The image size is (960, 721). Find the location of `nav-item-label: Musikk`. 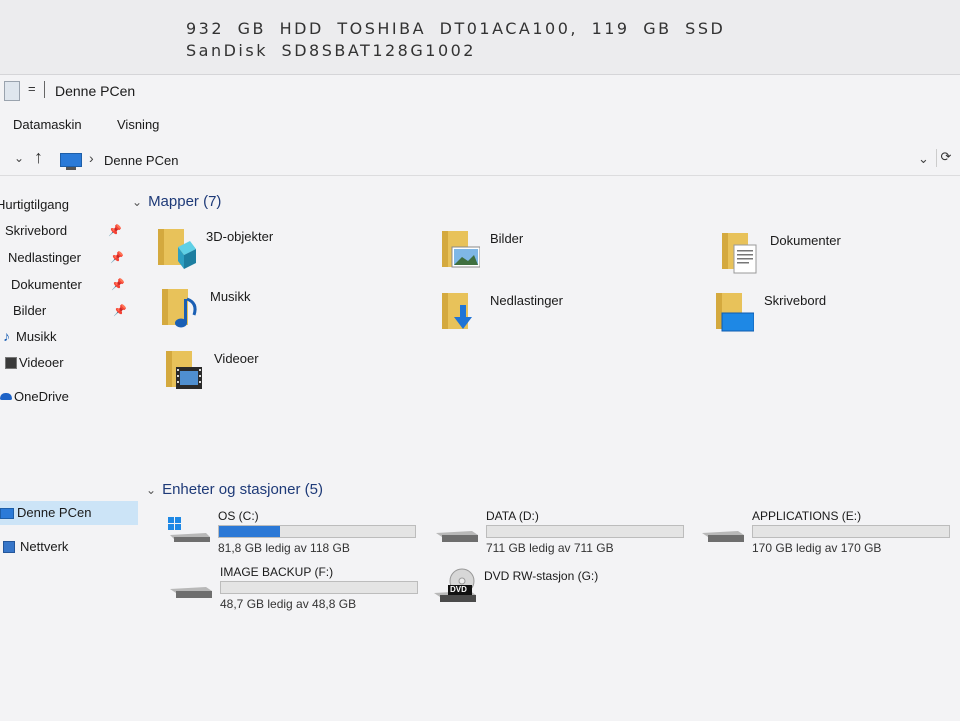

nav-item-label: Musikk is located at coordinates (36, 336).